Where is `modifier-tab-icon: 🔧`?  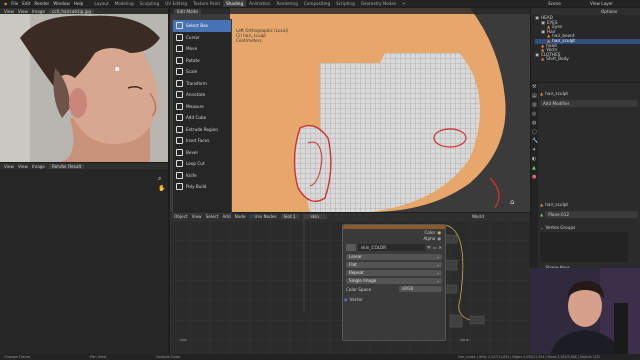 modifier-tab-icon: 🔧 is located at coordinates (535, 141).